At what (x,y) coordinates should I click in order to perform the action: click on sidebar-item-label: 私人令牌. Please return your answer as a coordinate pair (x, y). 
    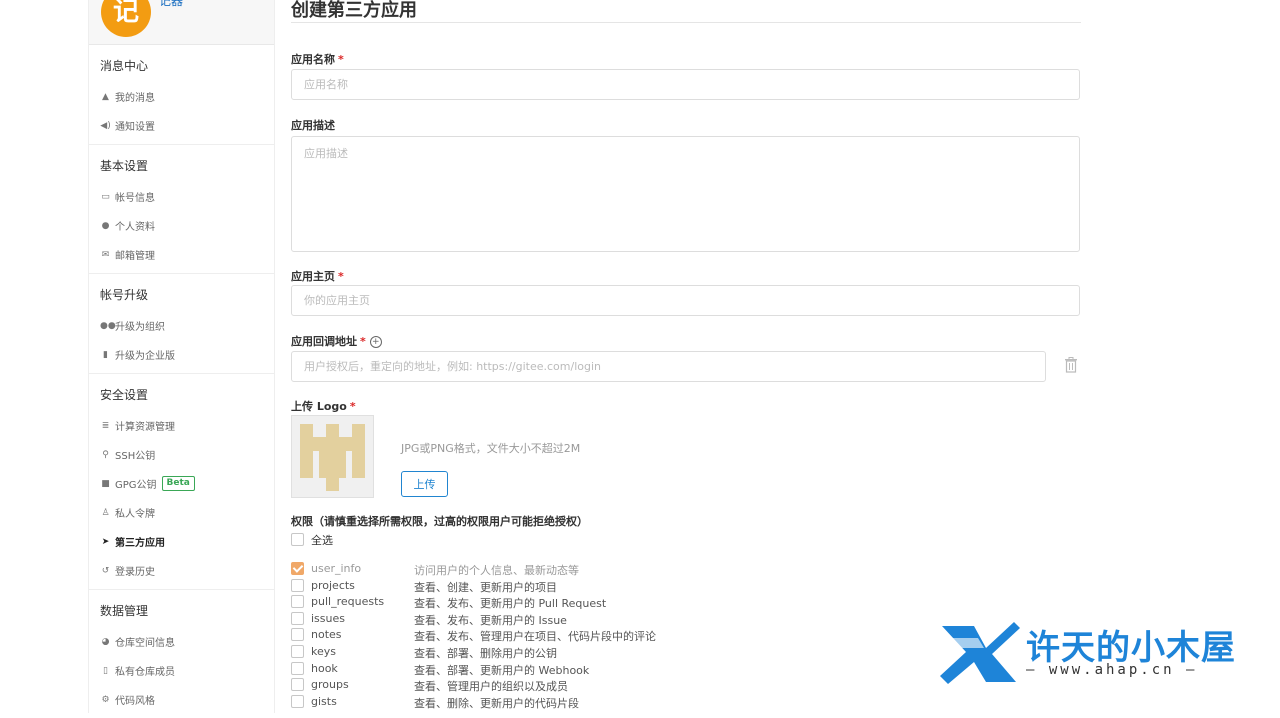
    Looking at the image, I should click on (135, 514).